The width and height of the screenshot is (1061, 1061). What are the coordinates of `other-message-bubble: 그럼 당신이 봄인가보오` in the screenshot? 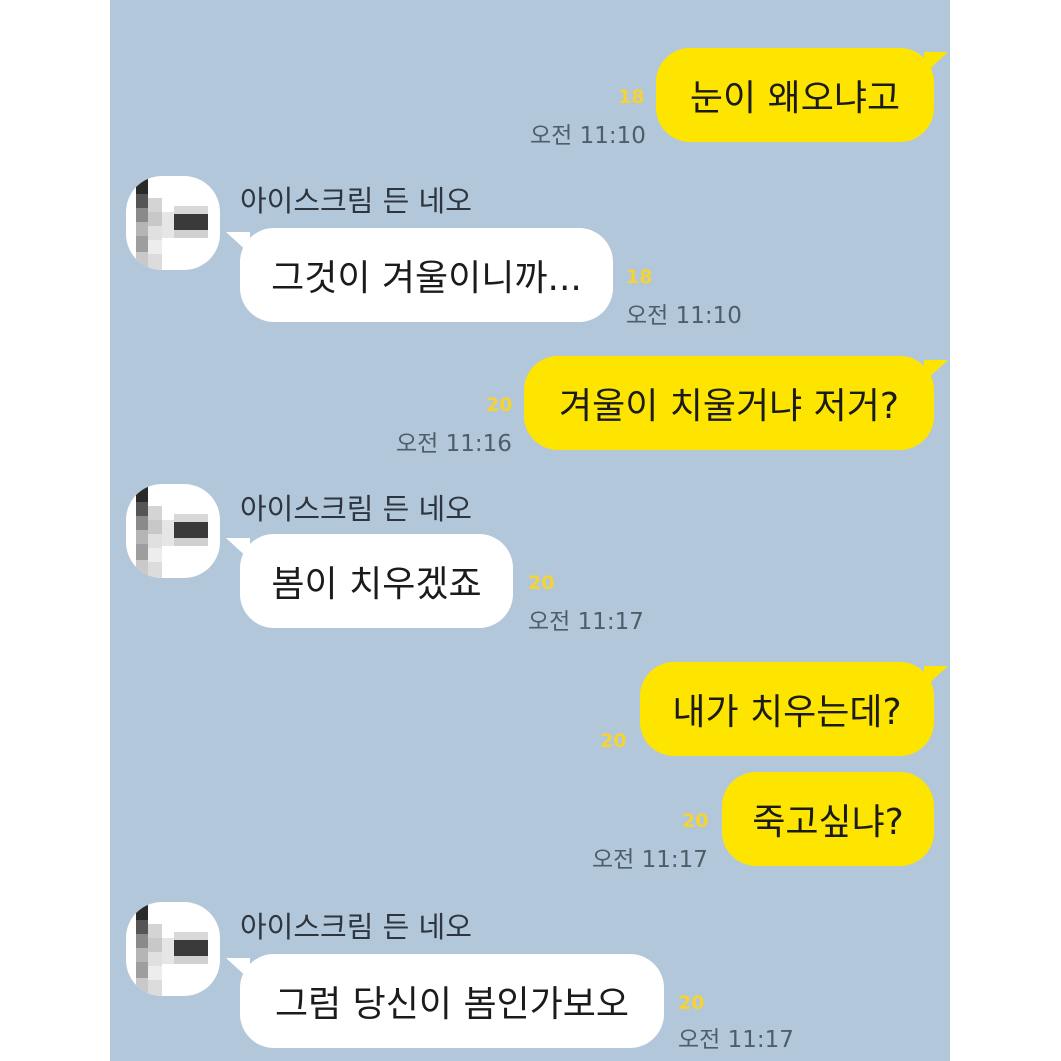 It's located at (445, 1001).